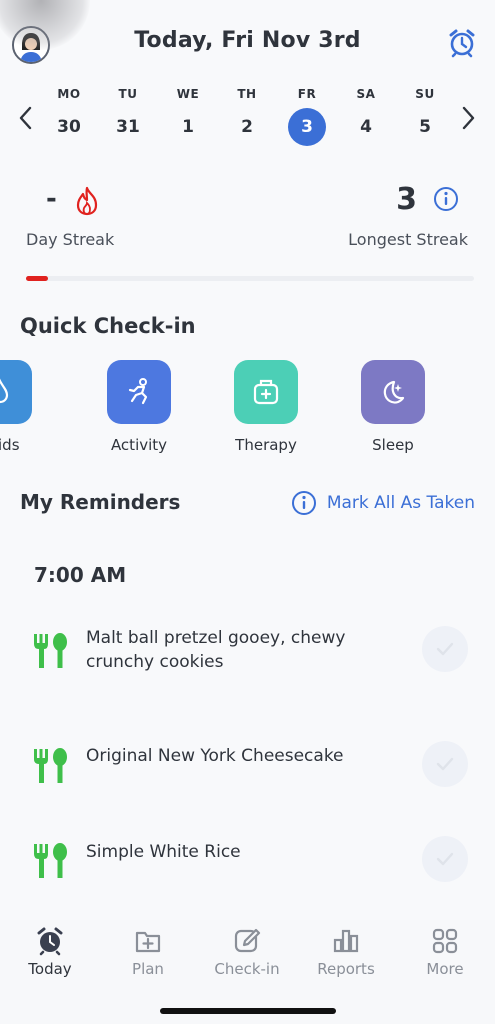 This screenshot has width=495, height=1024. Describe the element at coordinates (425, 94) in the screenshot. I see `day-abbr: SU` at that location.